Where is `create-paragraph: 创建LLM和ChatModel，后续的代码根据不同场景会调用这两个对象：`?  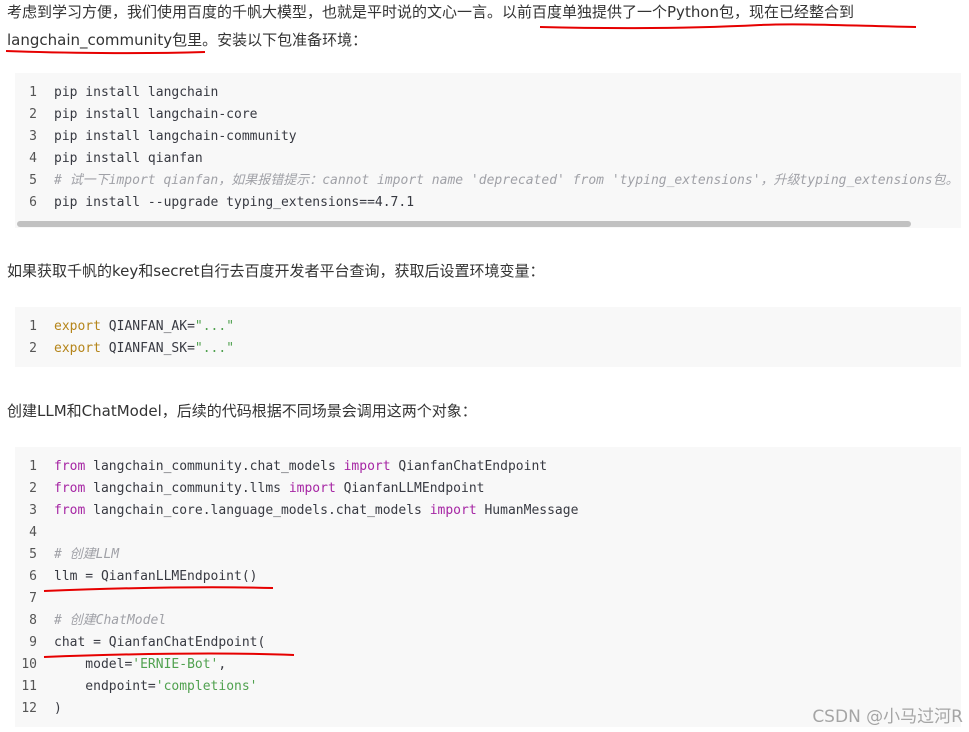
create-paragraph: 创建LLM和ChatModel，后续的代码根据不同场景会调用这两个对象： is located at coordinates (242, 411).